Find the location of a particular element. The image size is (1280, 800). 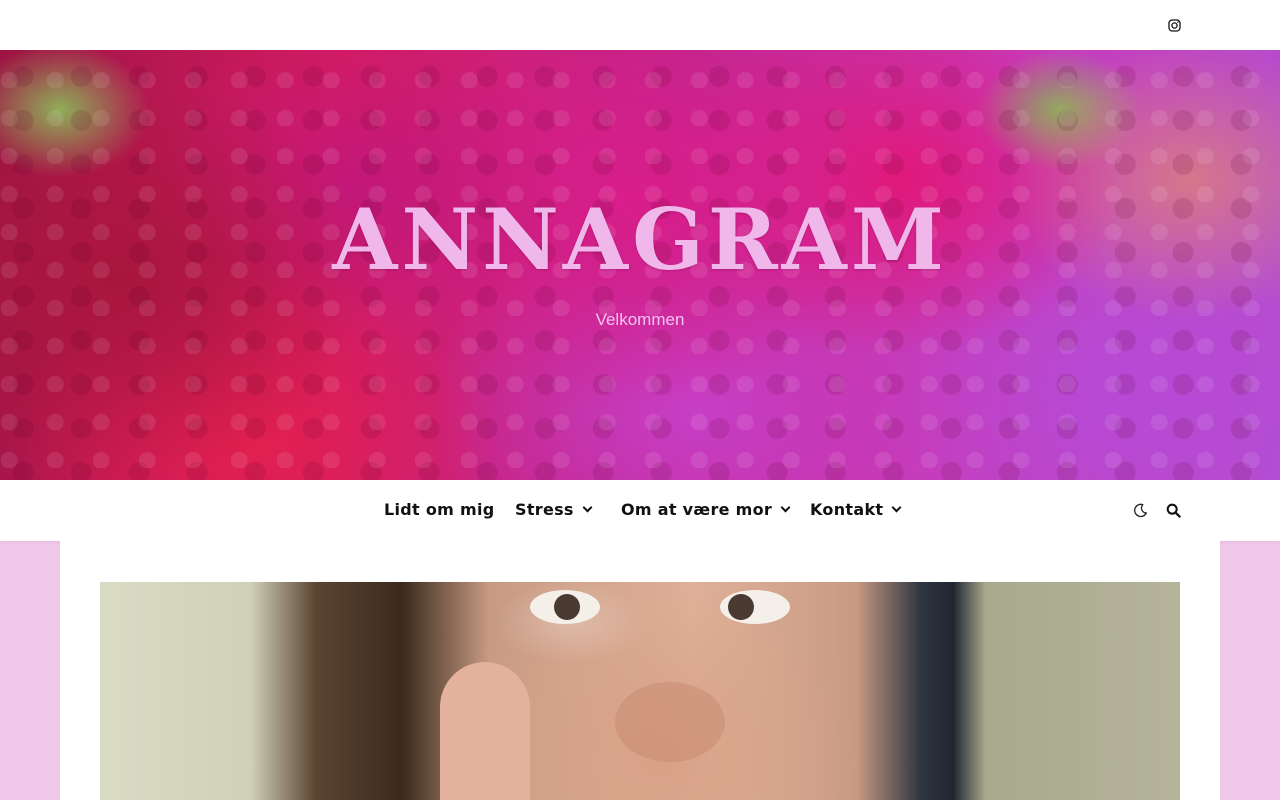

photo-hand is located at coordinates (485, 731).